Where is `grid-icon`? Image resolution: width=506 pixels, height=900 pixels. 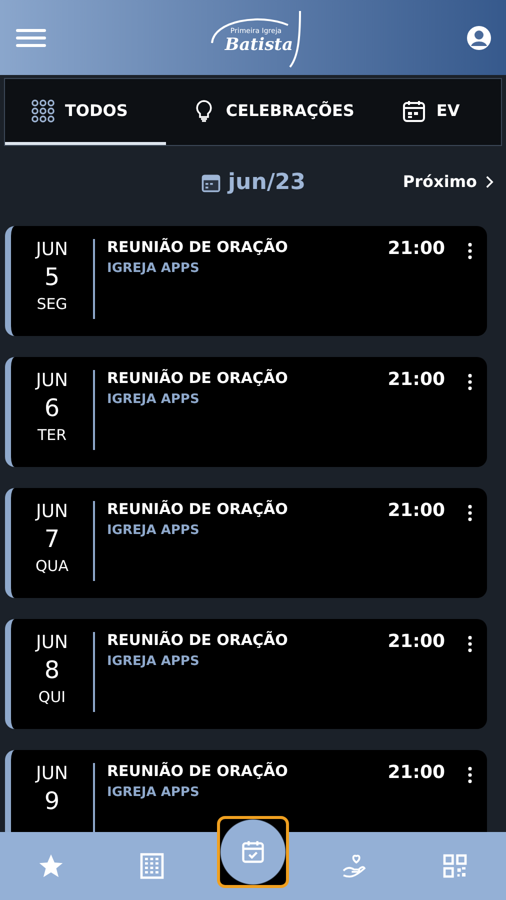 grid-icon is located at coordinates (43, 110).